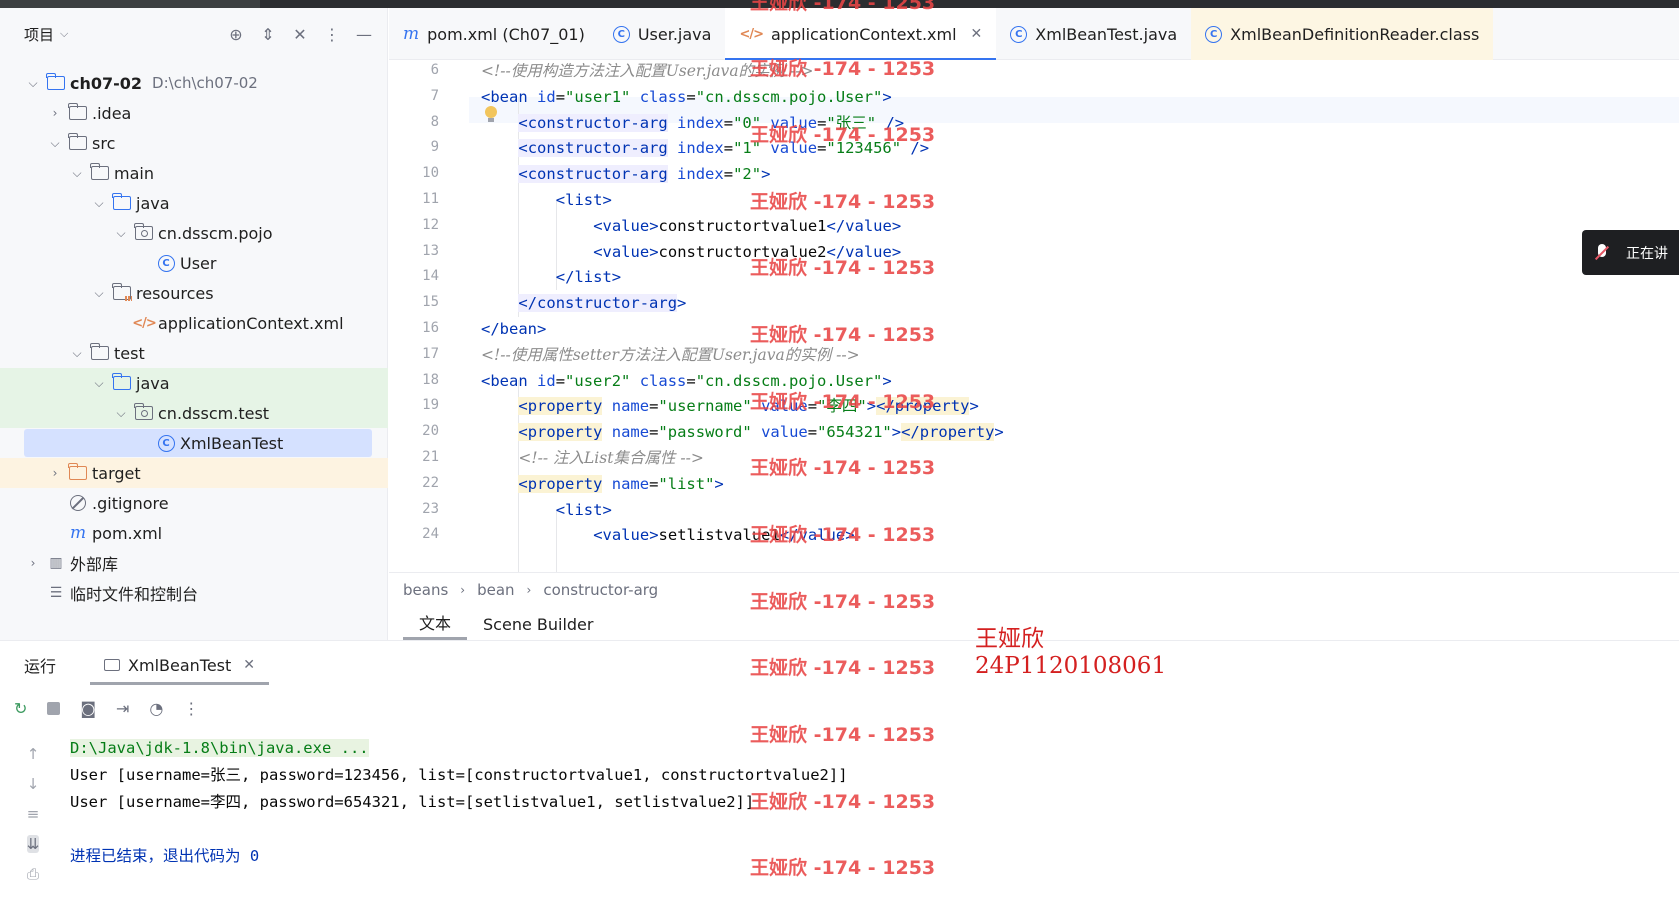 The image size is (1679, 901). Describe the element at coordinates (33, 874) in the screenshot. I see `print-icon: ⎙` at that location.